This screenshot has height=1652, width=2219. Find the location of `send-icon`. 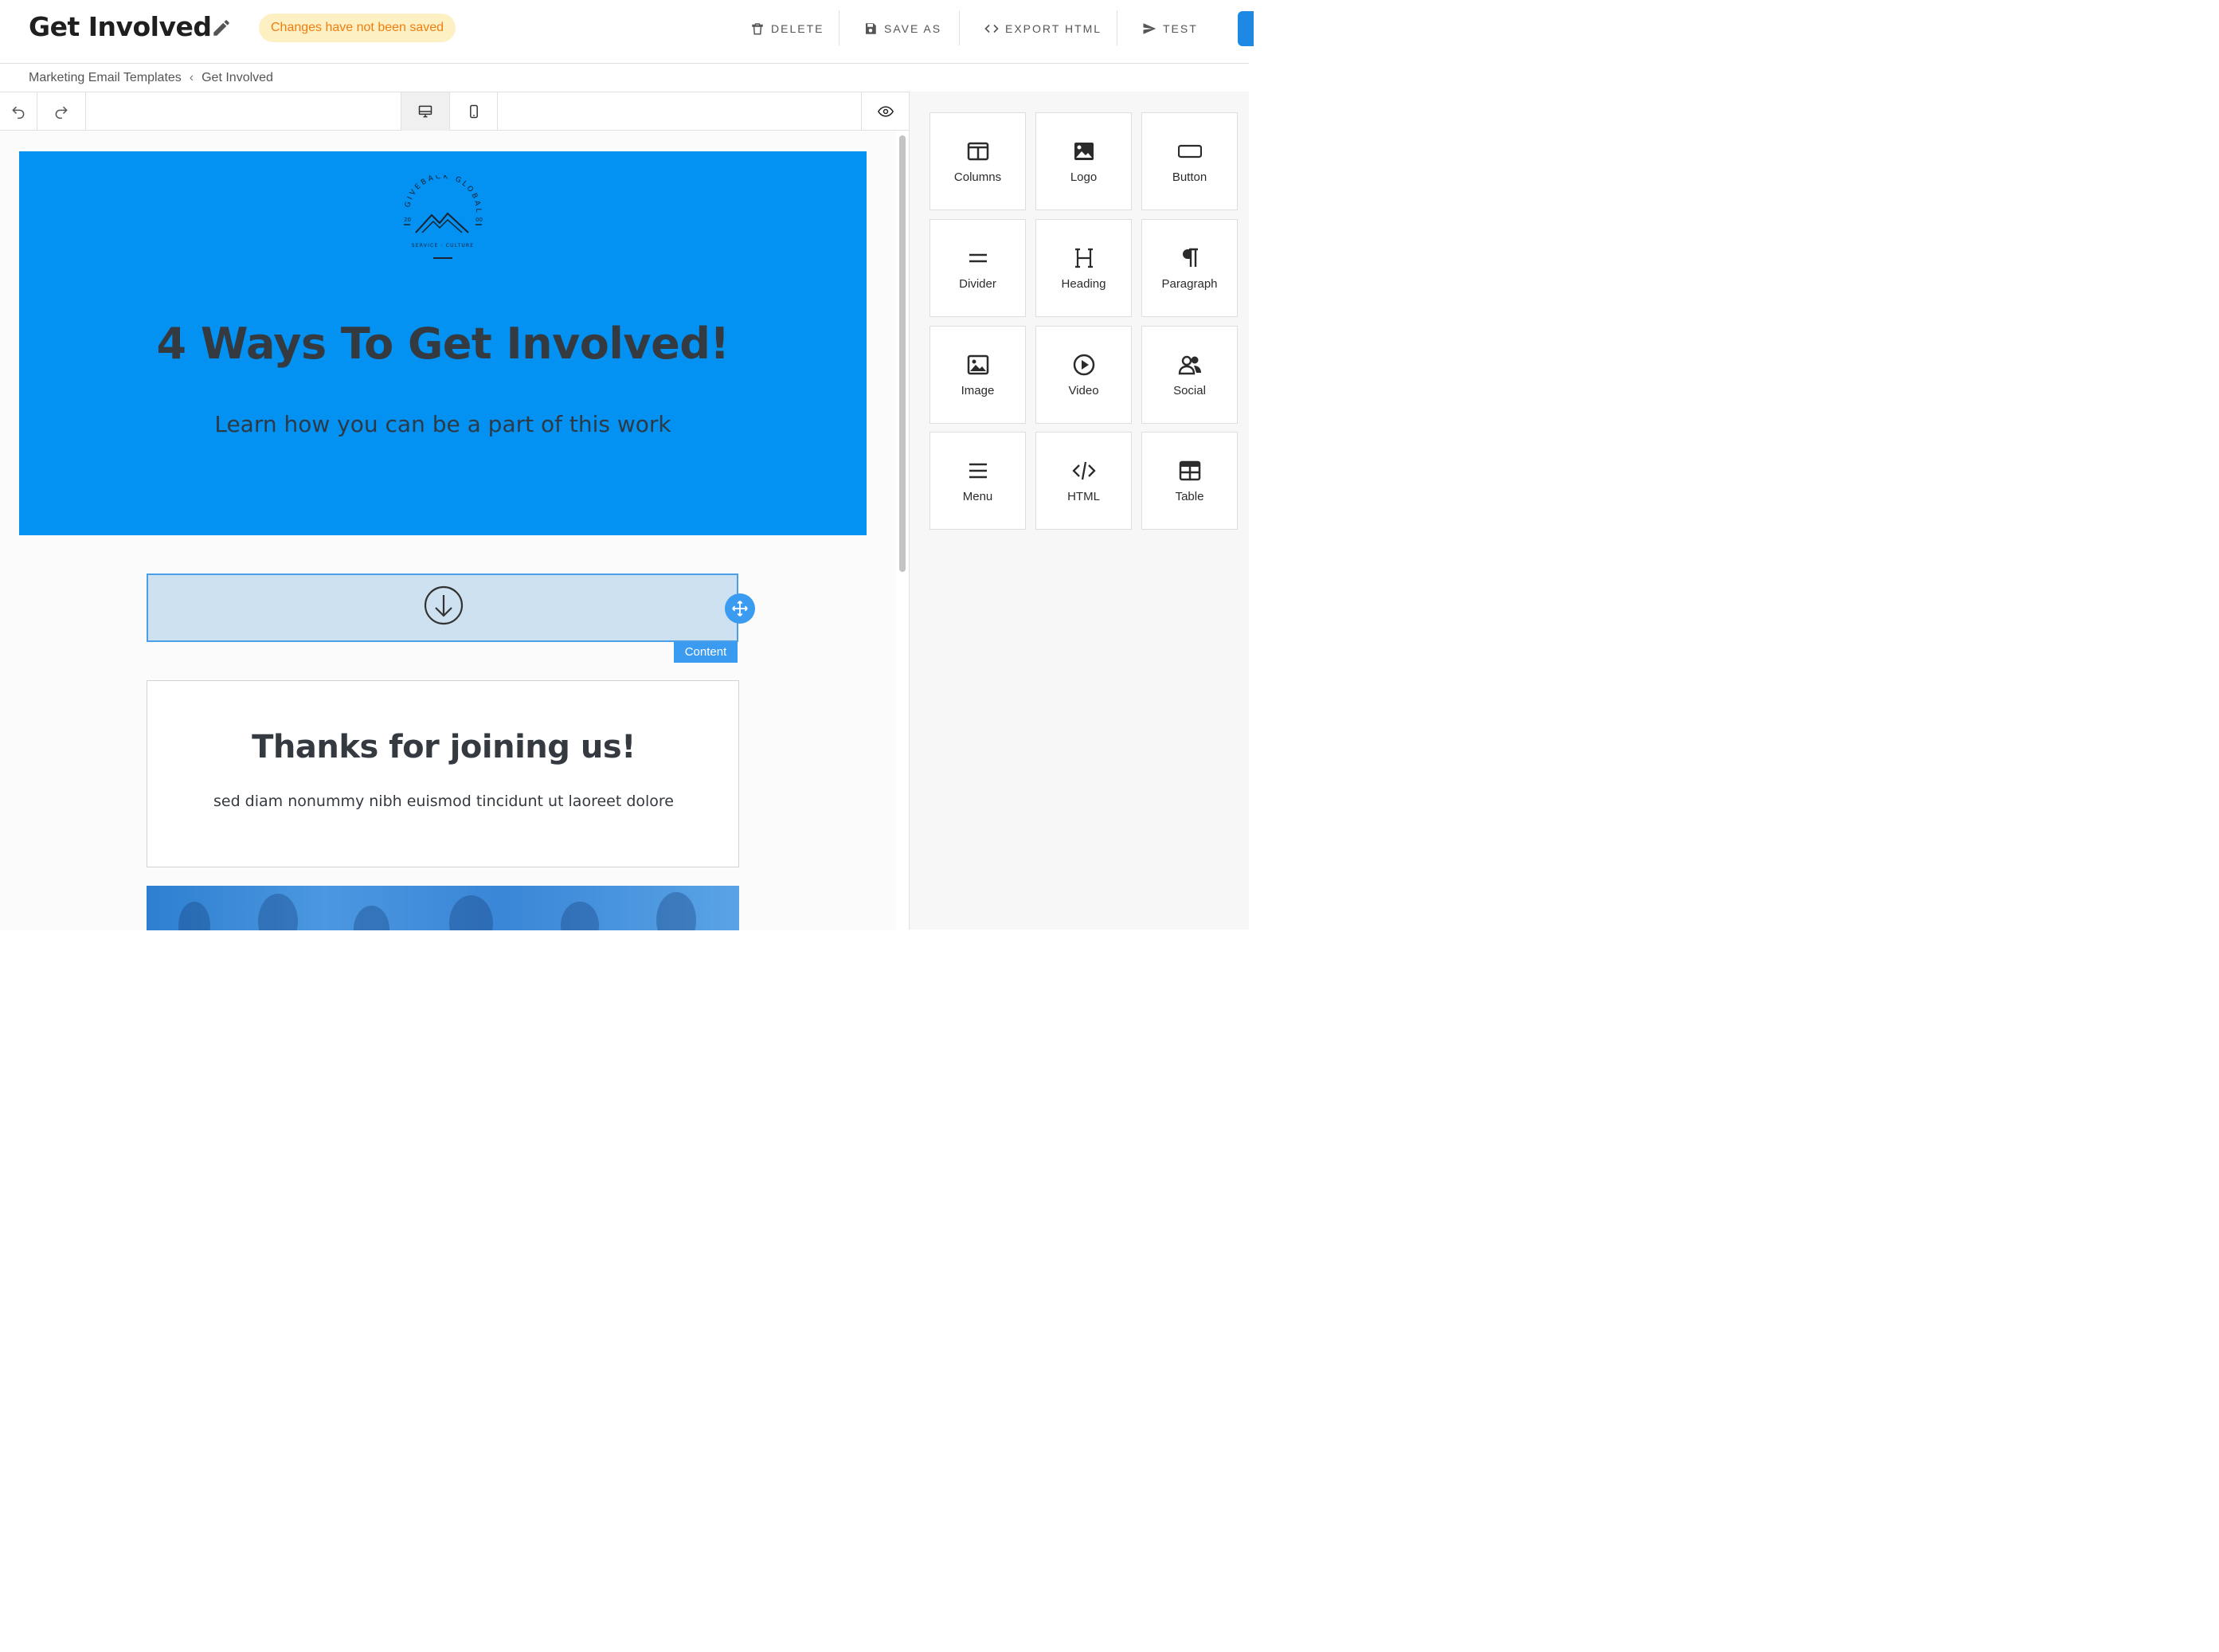

send-icon is located at coordinates (1149, 29).